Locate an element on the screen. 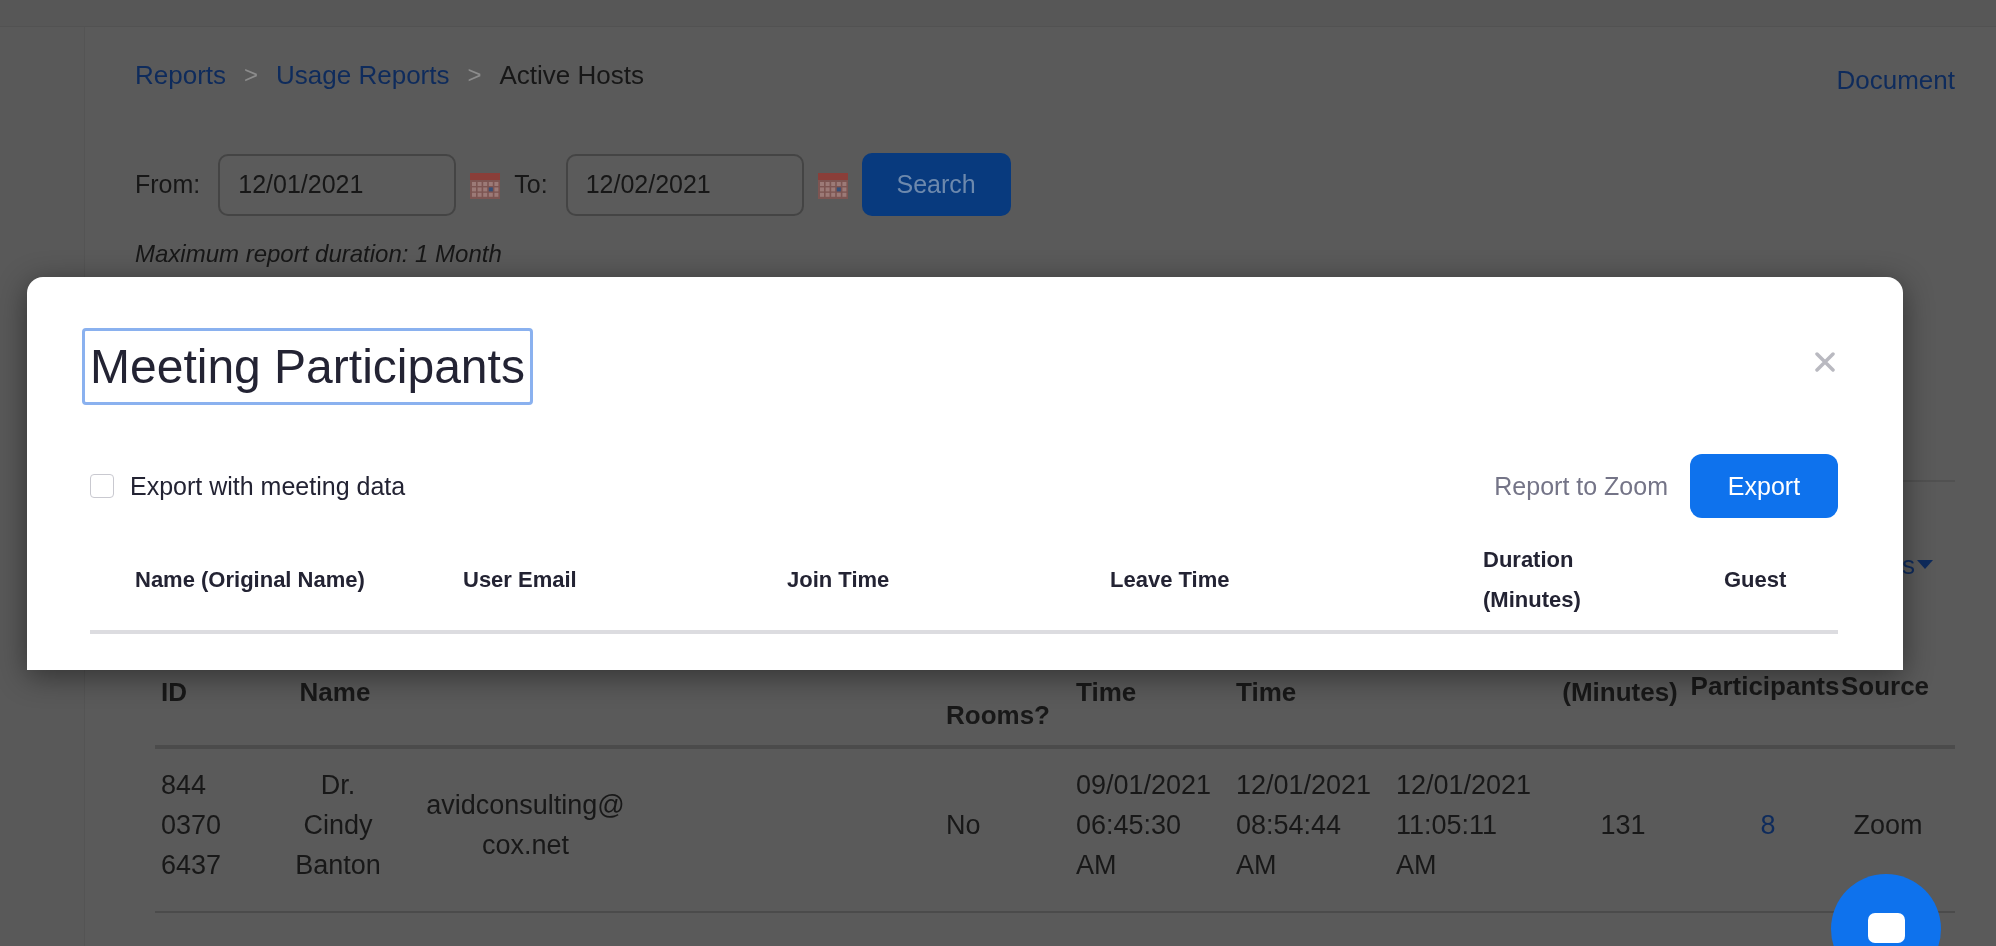 The width and height of the screenshot is (1996, 946). column-header: User Email is located at coordinates (520, 580).